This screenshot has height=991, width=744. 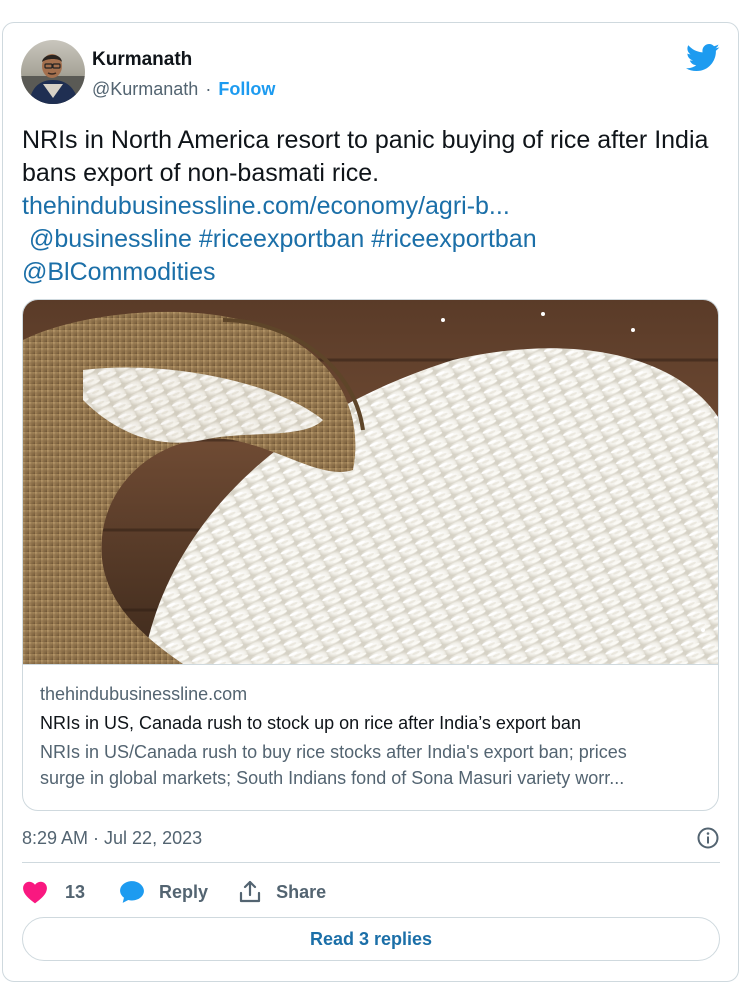 What do you see at coordinates (132, 892) in the screenshot?
I see `speech-bubble-icon` at bounding box center [132, 892].